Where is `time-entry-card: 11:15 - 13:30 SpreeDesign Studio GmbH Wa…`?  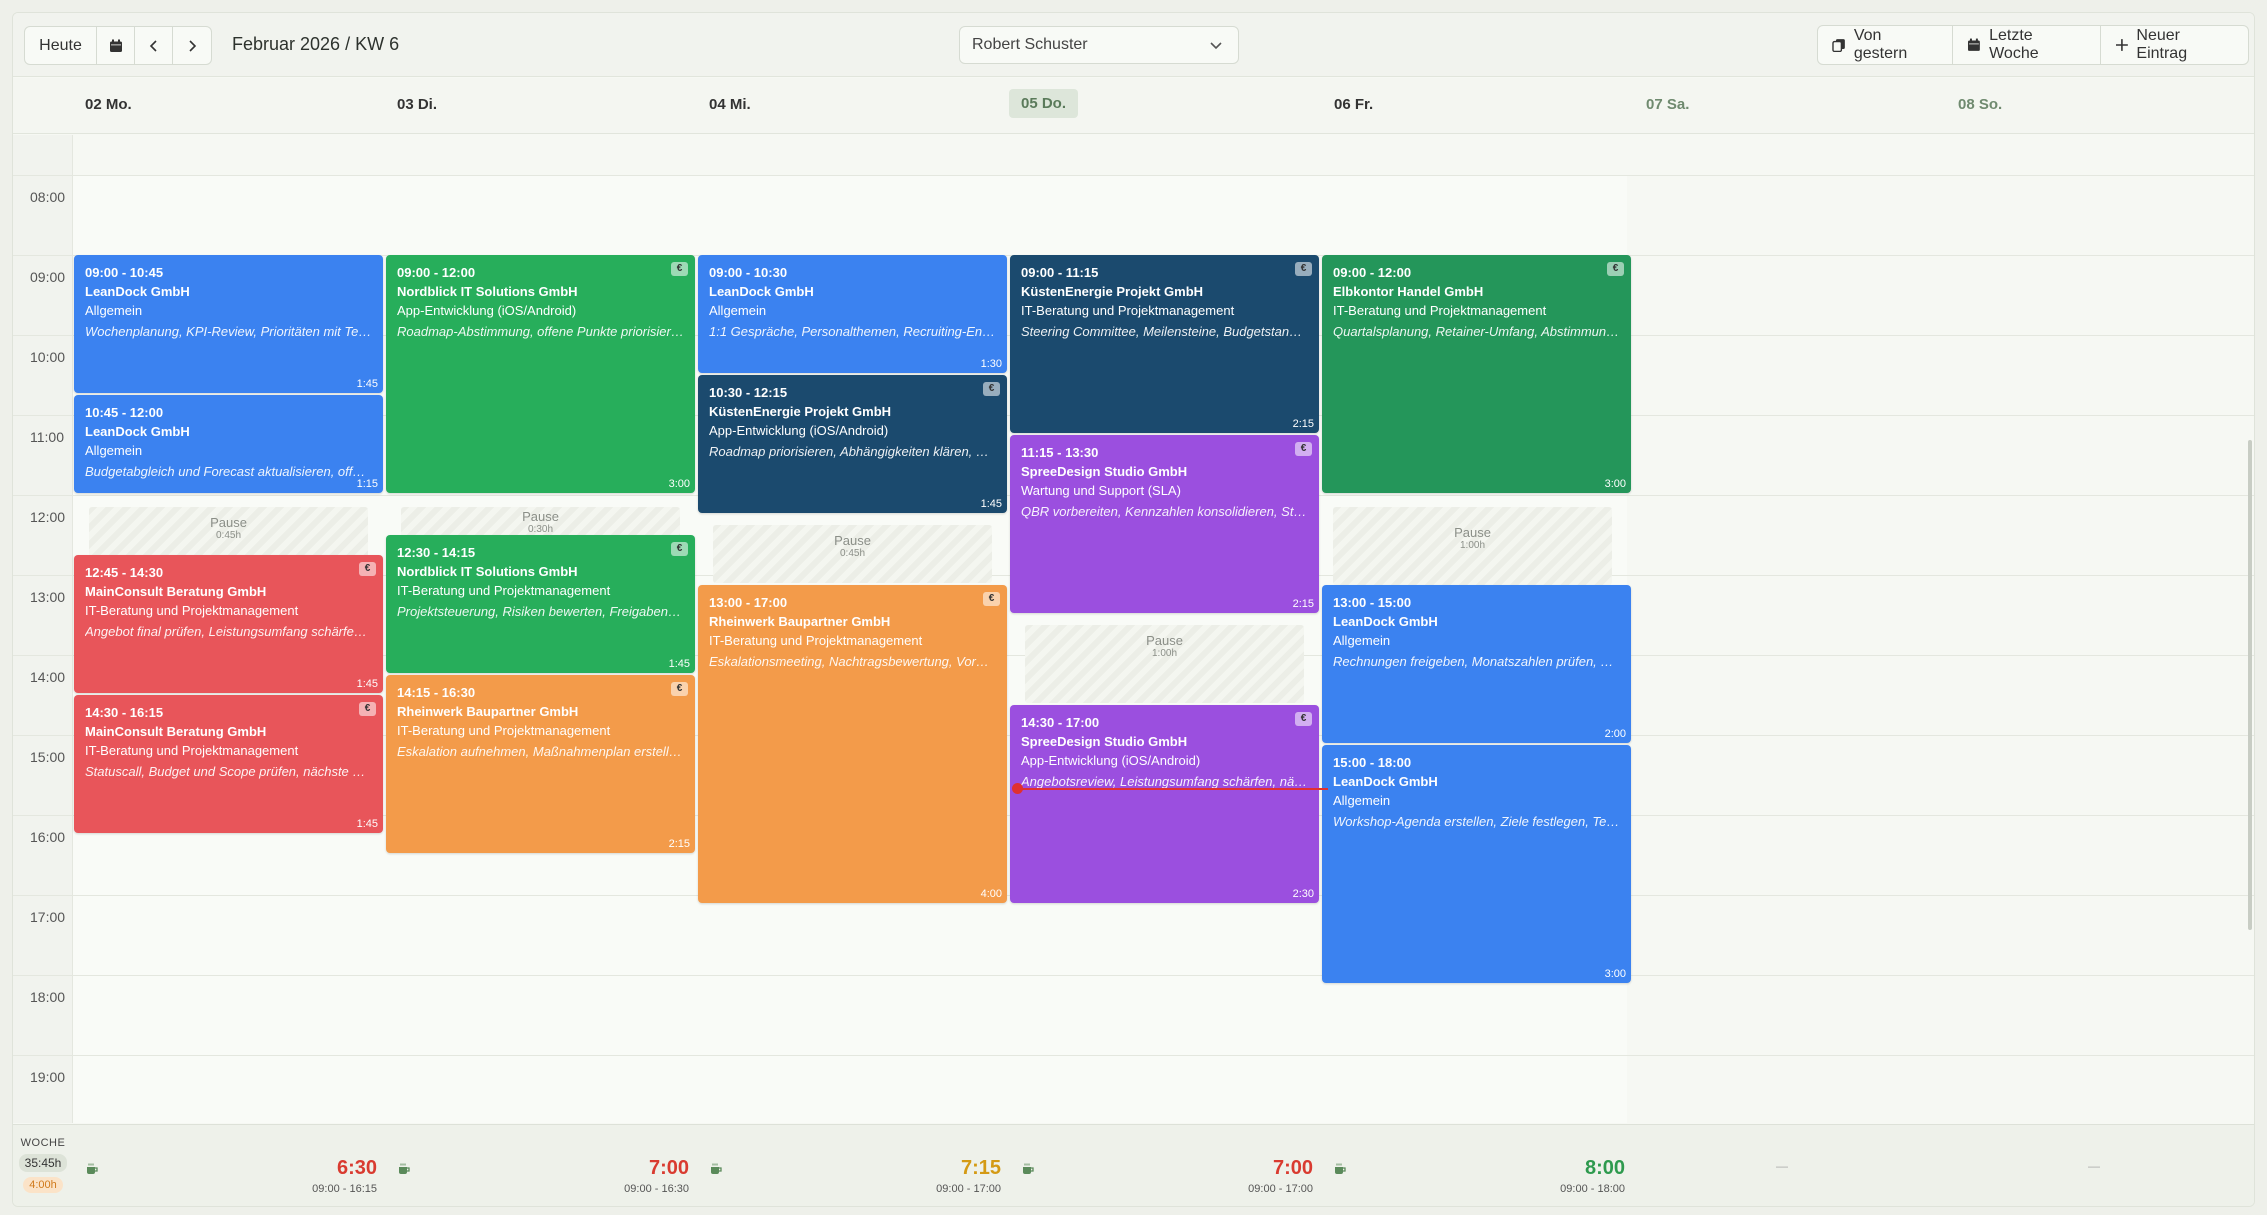
time-entry-card: 11:15 - 13:30 SpreeDesign Studio GmbH Wa… is located at coordinates (1164, 524).